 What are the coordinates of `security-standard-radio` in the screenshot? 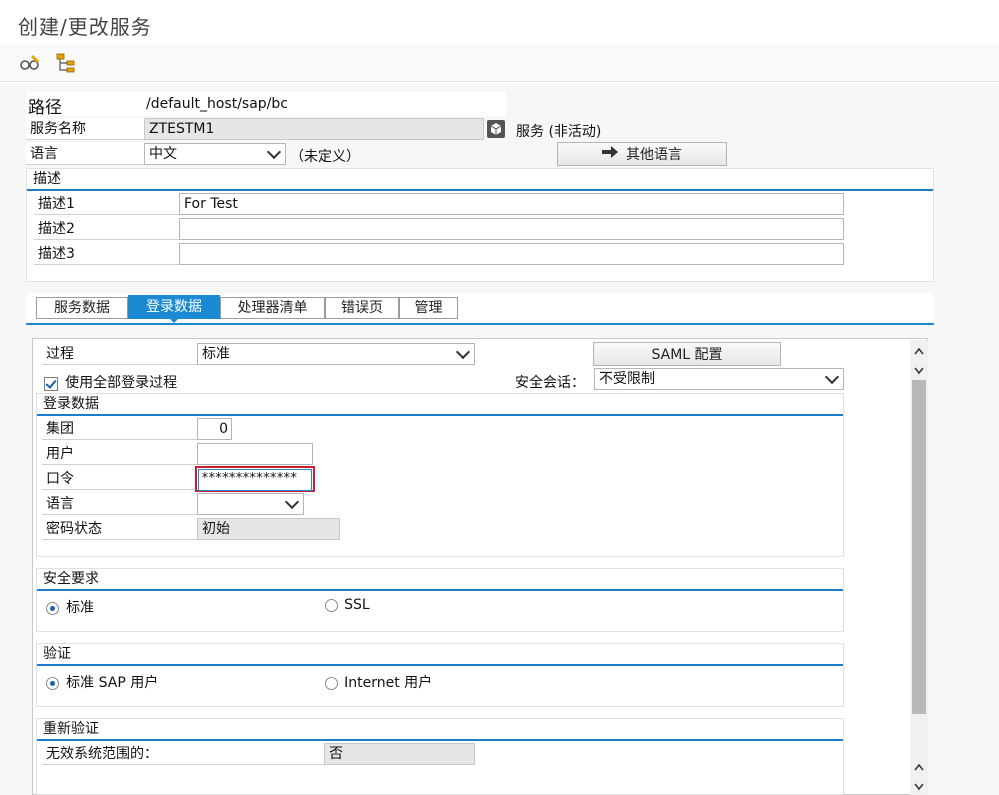 It's located at (52, 608).